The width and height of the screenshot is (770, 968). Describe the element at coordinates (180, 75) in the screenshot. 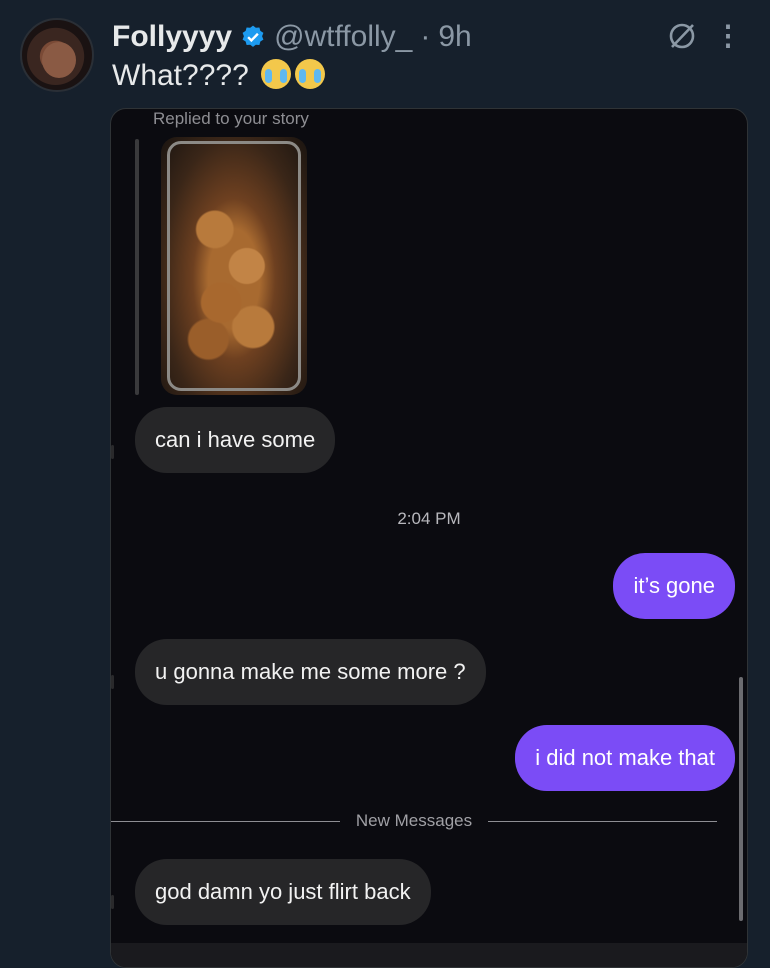

I see `tweet-text-body: What????` at that location.